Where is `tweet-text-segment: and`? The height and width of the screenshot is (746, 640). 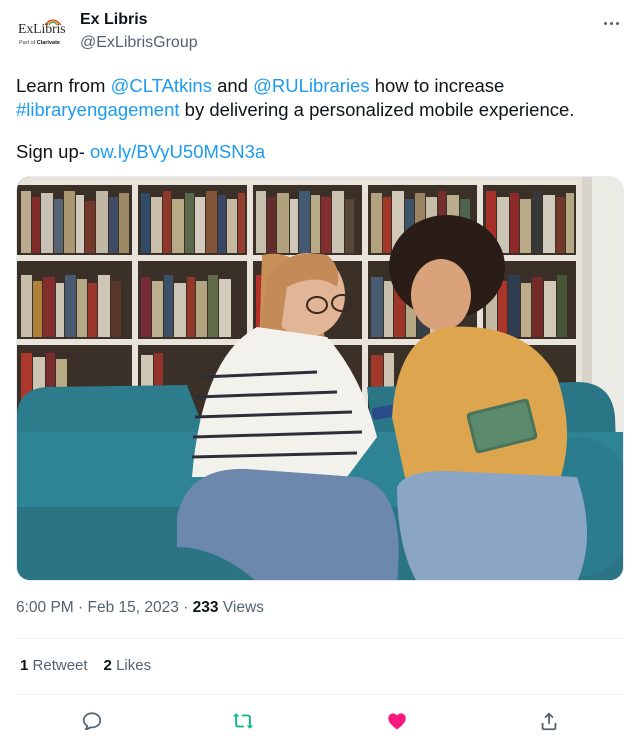
tweet-text-segment: and is located at coordinates (232, 85).